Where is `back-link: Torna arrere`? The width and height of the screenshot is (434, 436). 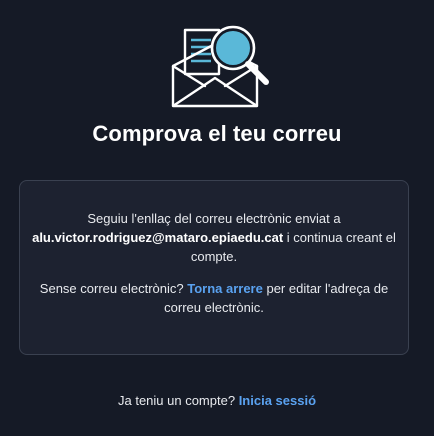
back-link: Torna arrere is located at coordinates (225, 288).